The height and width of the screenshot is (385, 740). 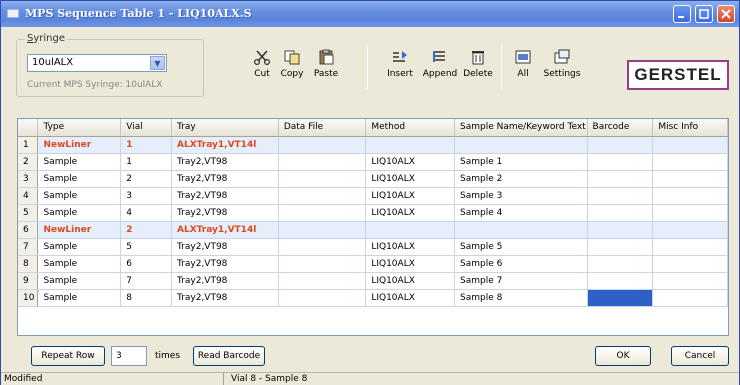 What do you see at coordinates (521, 281) in the screenshot?
I see `cell-sample-name: Sample 7` at bounding box center [521, 281].